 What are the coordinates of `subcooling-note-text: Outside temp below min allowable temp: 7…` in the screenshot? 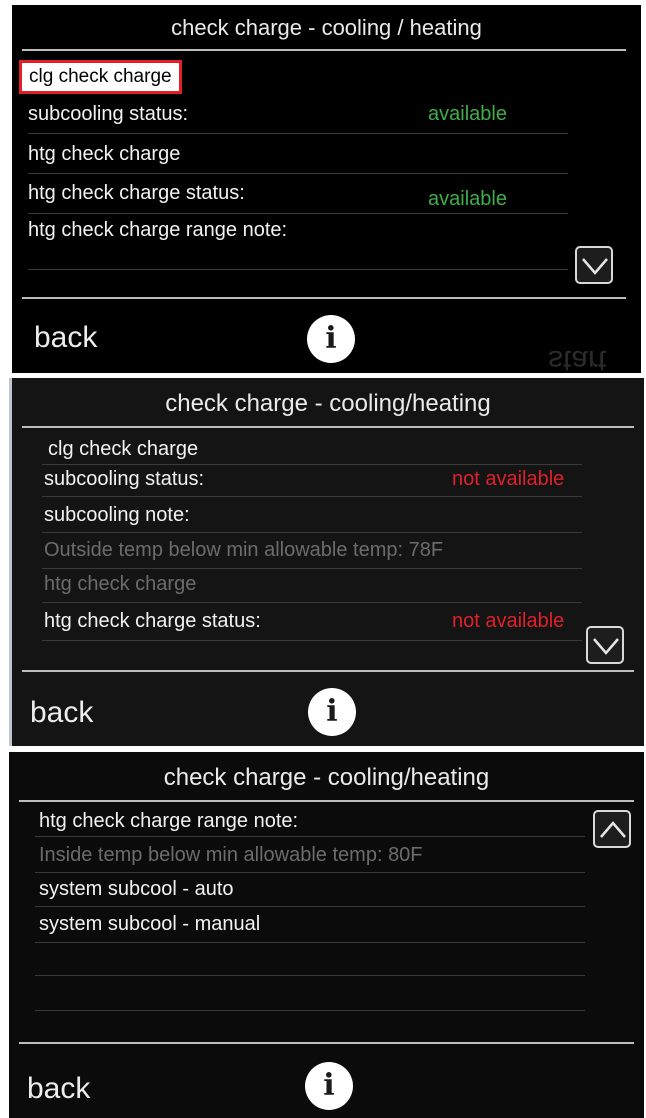 It's located at (243, 550).